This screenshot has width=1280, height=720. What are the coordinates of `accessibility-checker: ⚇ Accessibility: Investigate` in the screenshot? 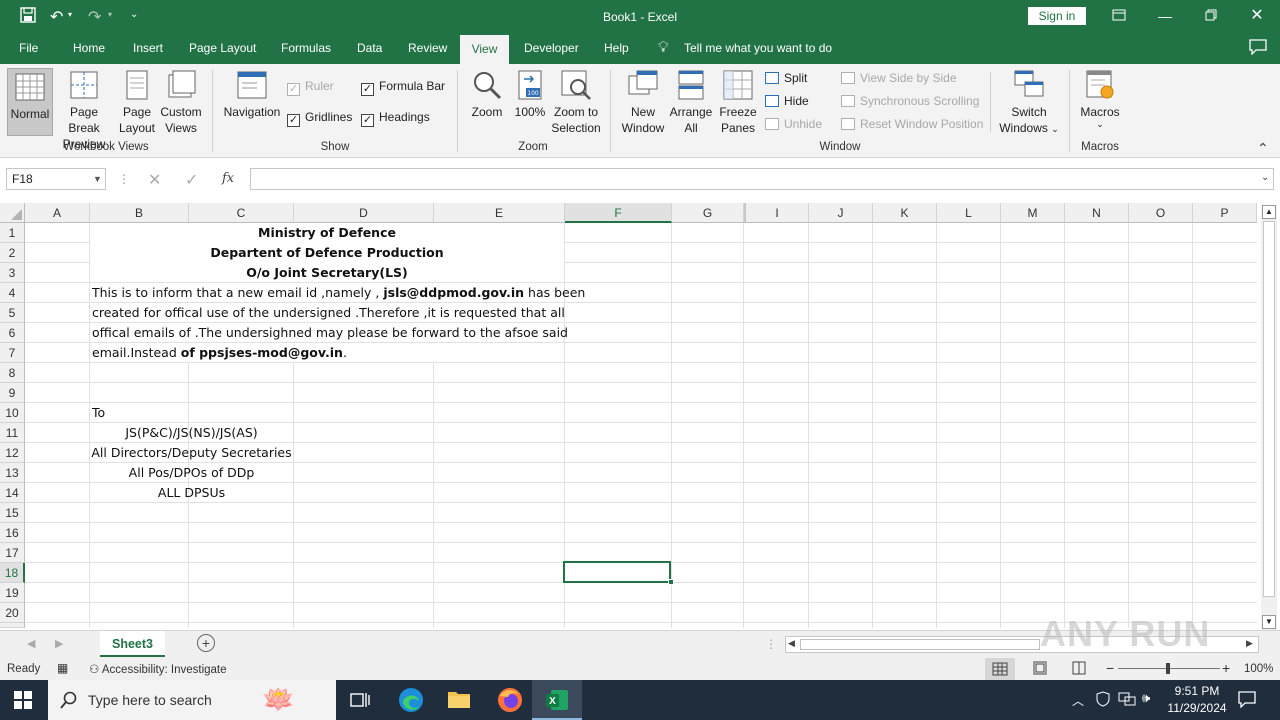 It's located at (158, 669).